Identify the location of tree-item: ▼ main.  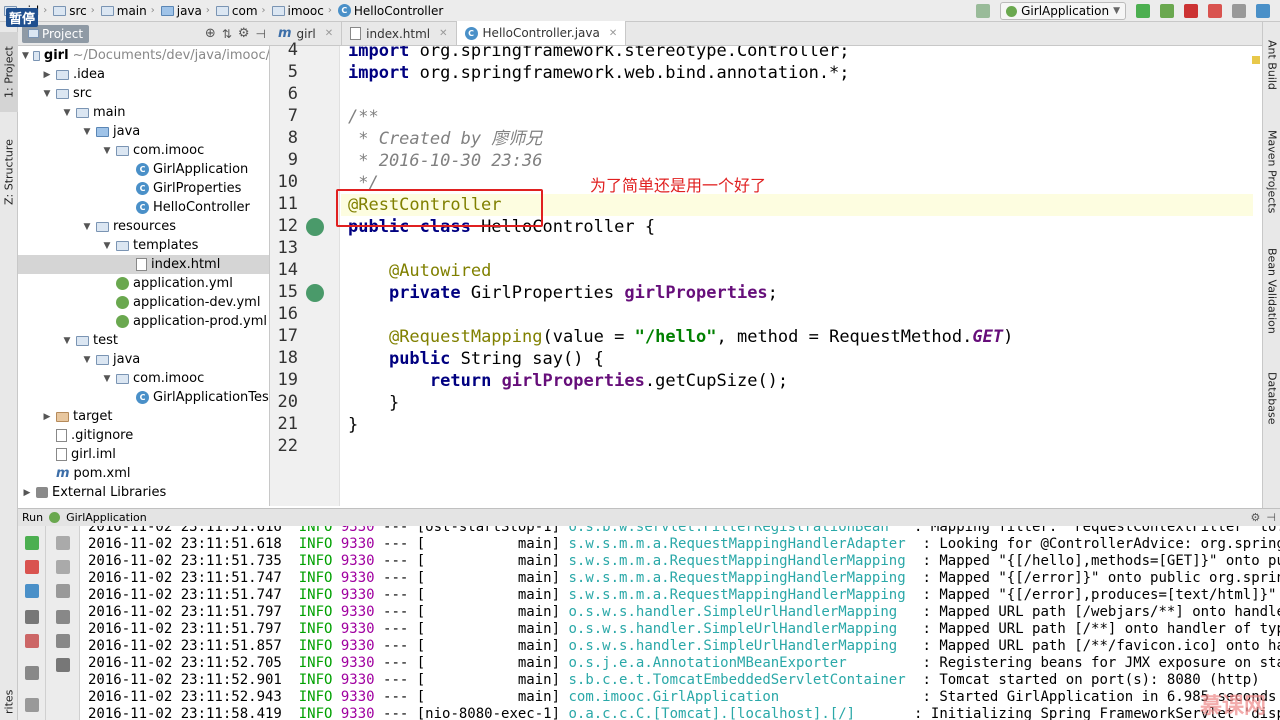
(143, 112).